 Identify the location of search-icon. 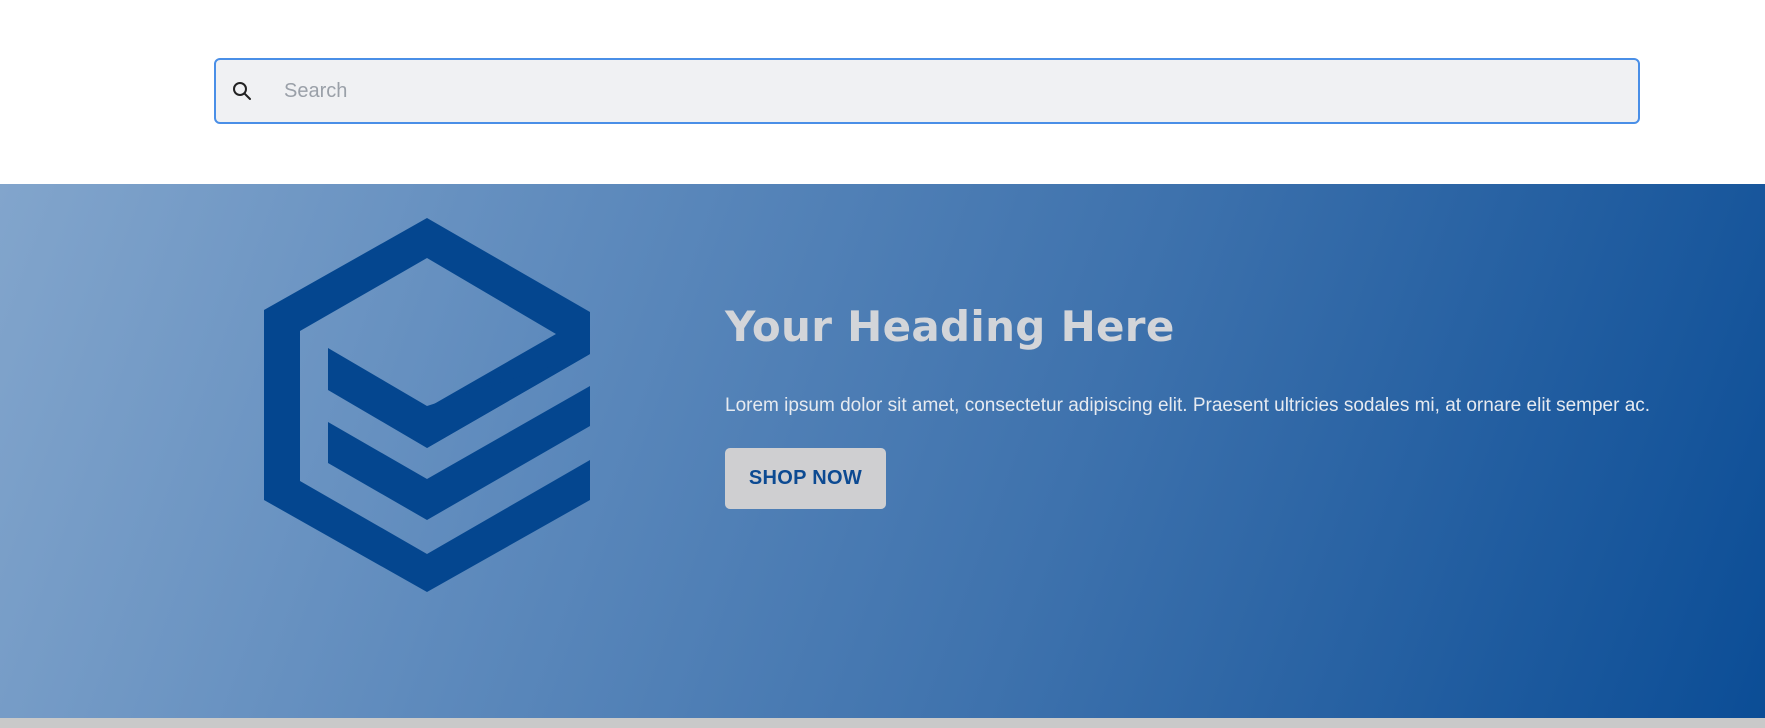
(242, 91).